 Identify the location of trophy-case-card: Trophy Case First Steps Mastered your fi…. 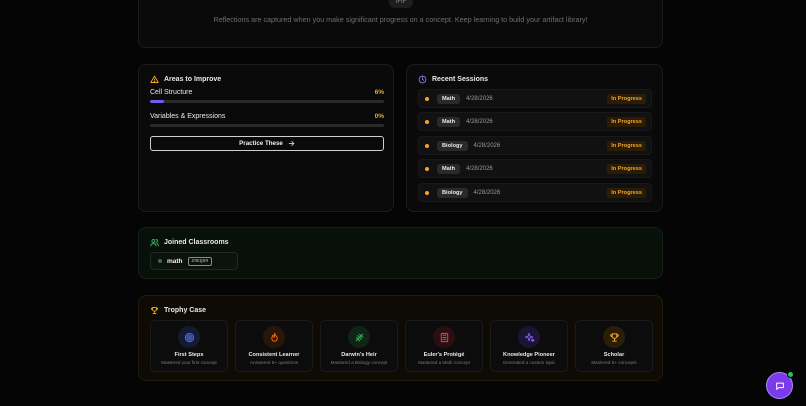
(400, 338).